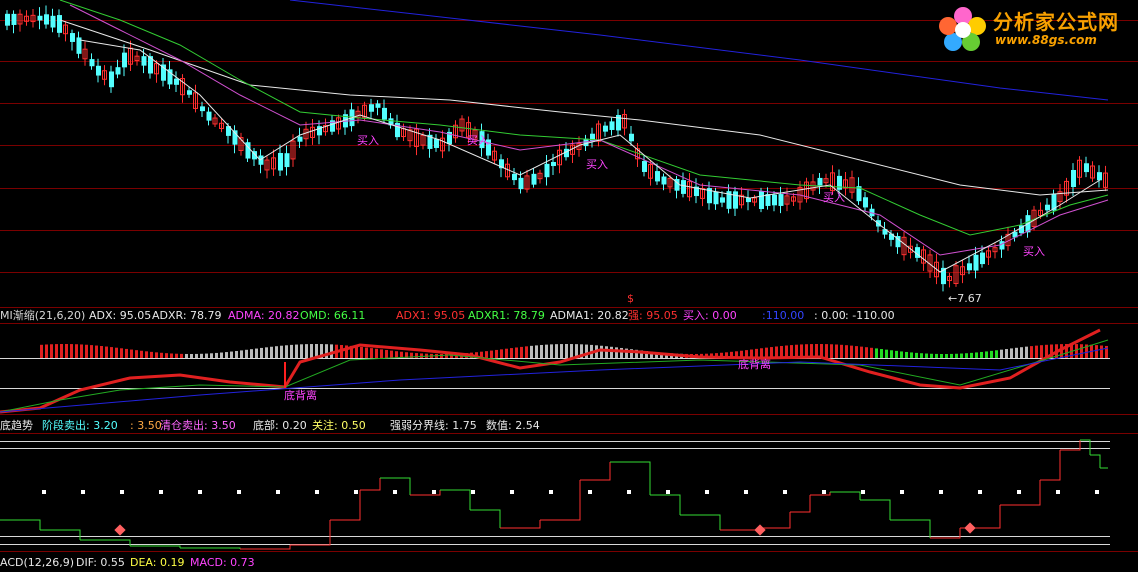 The height and width of the screenshot is (572, 1138). I want to click on dmi-adxr: ADXR: 78.79, so click(187, 315).